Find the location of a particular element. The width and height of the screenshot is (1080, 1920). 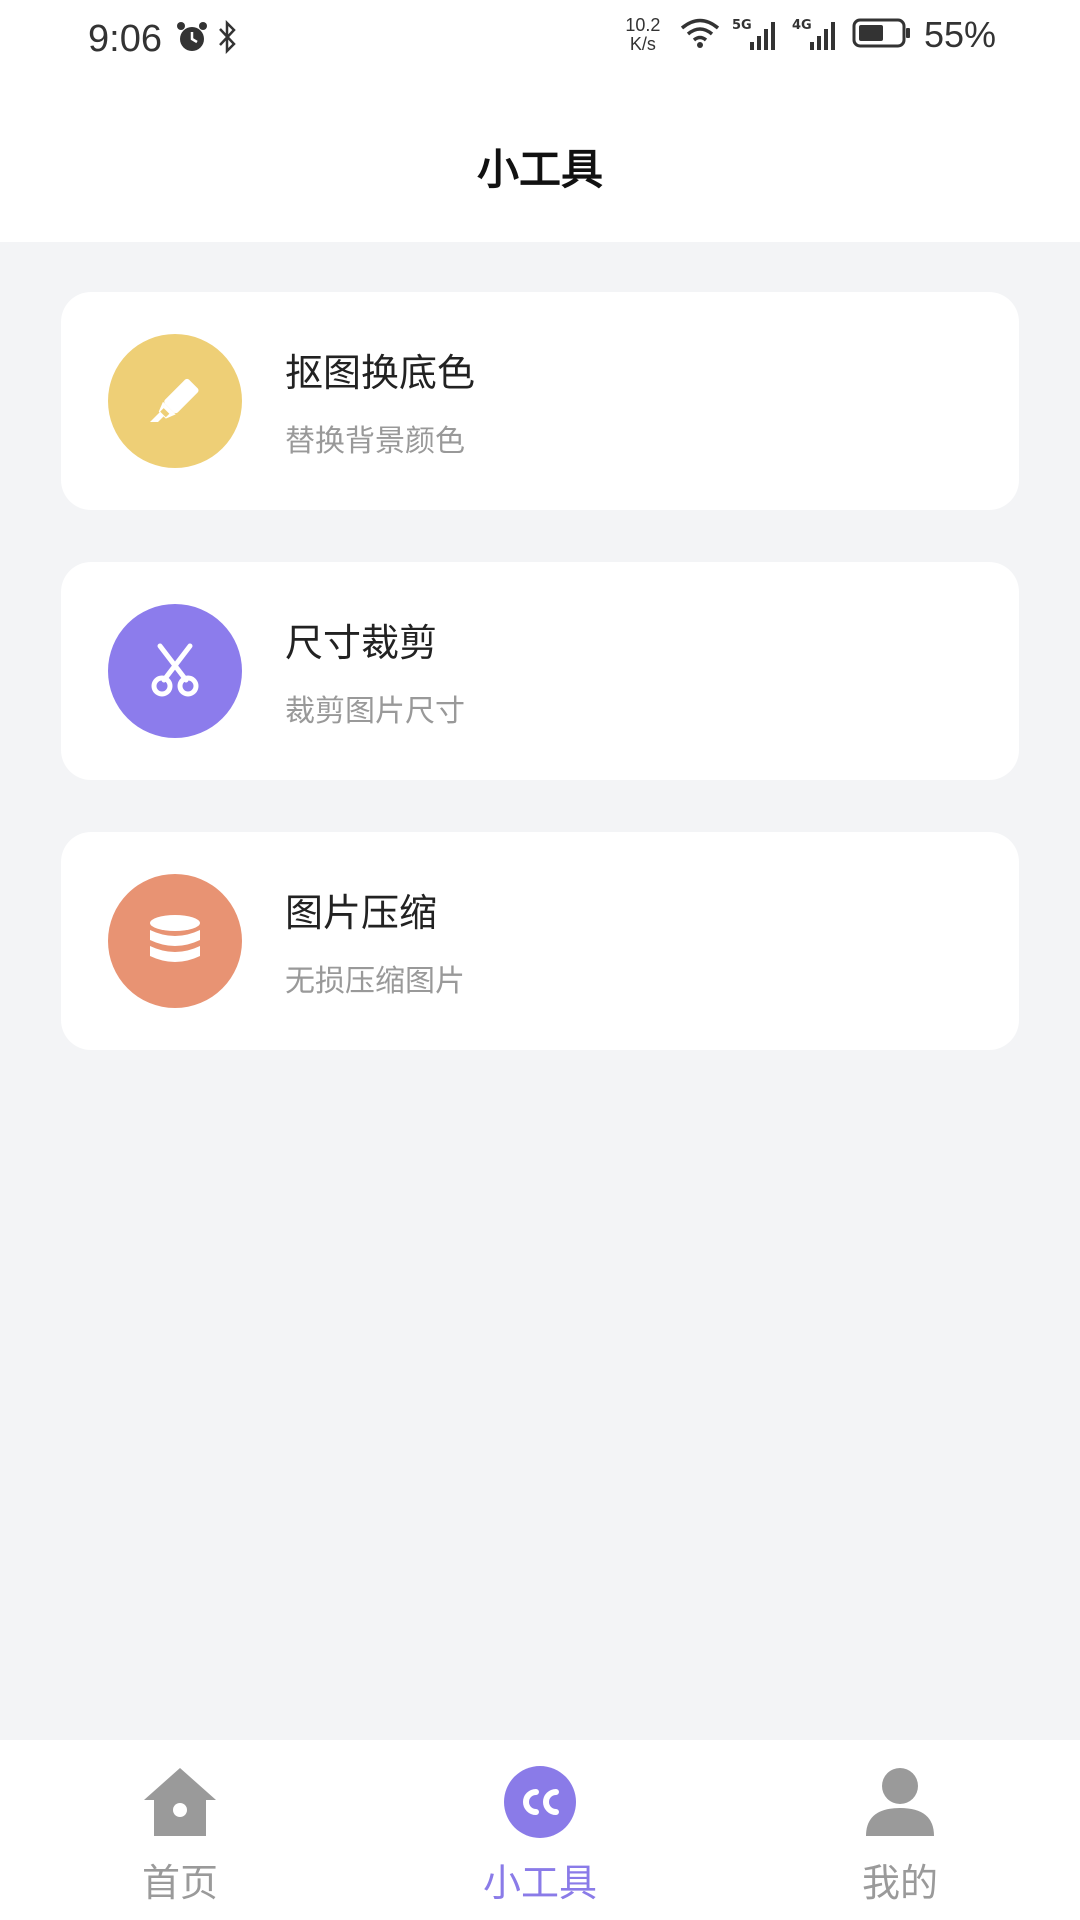

database-icon is located at coordinates (175, 941).